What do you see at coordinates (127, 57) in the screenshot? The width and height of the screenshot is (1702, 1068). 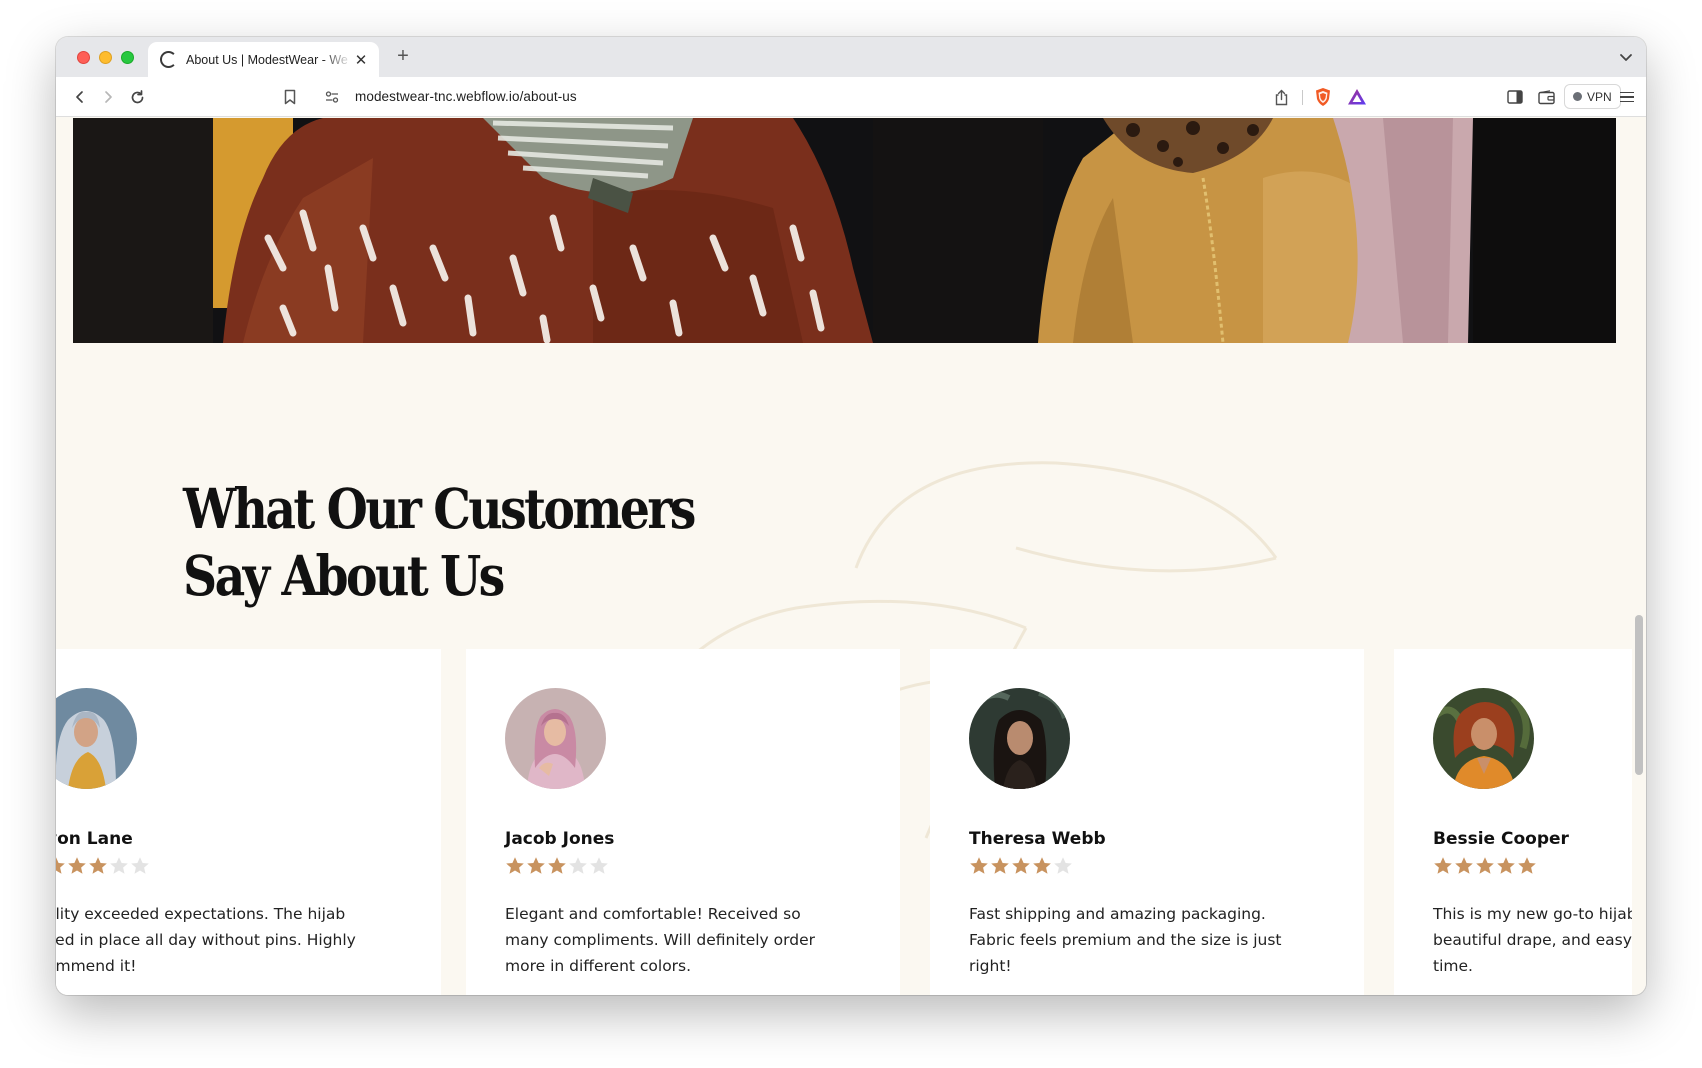 I see `zoom-window-button` at bounding box center [127, 57].